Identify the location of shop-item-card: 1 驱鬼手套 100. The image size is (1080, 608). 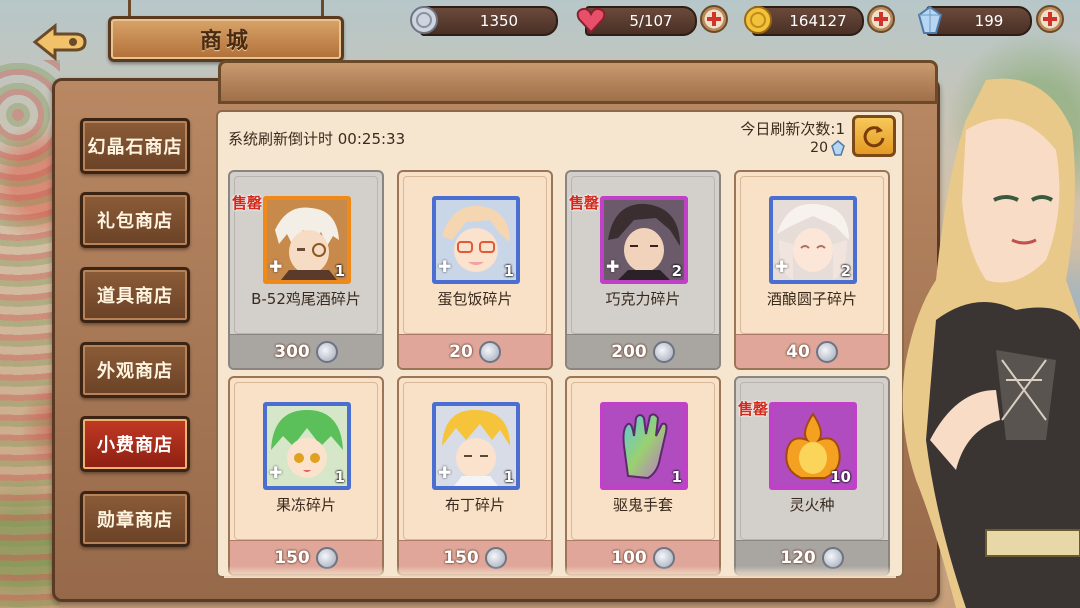
(643, 476).